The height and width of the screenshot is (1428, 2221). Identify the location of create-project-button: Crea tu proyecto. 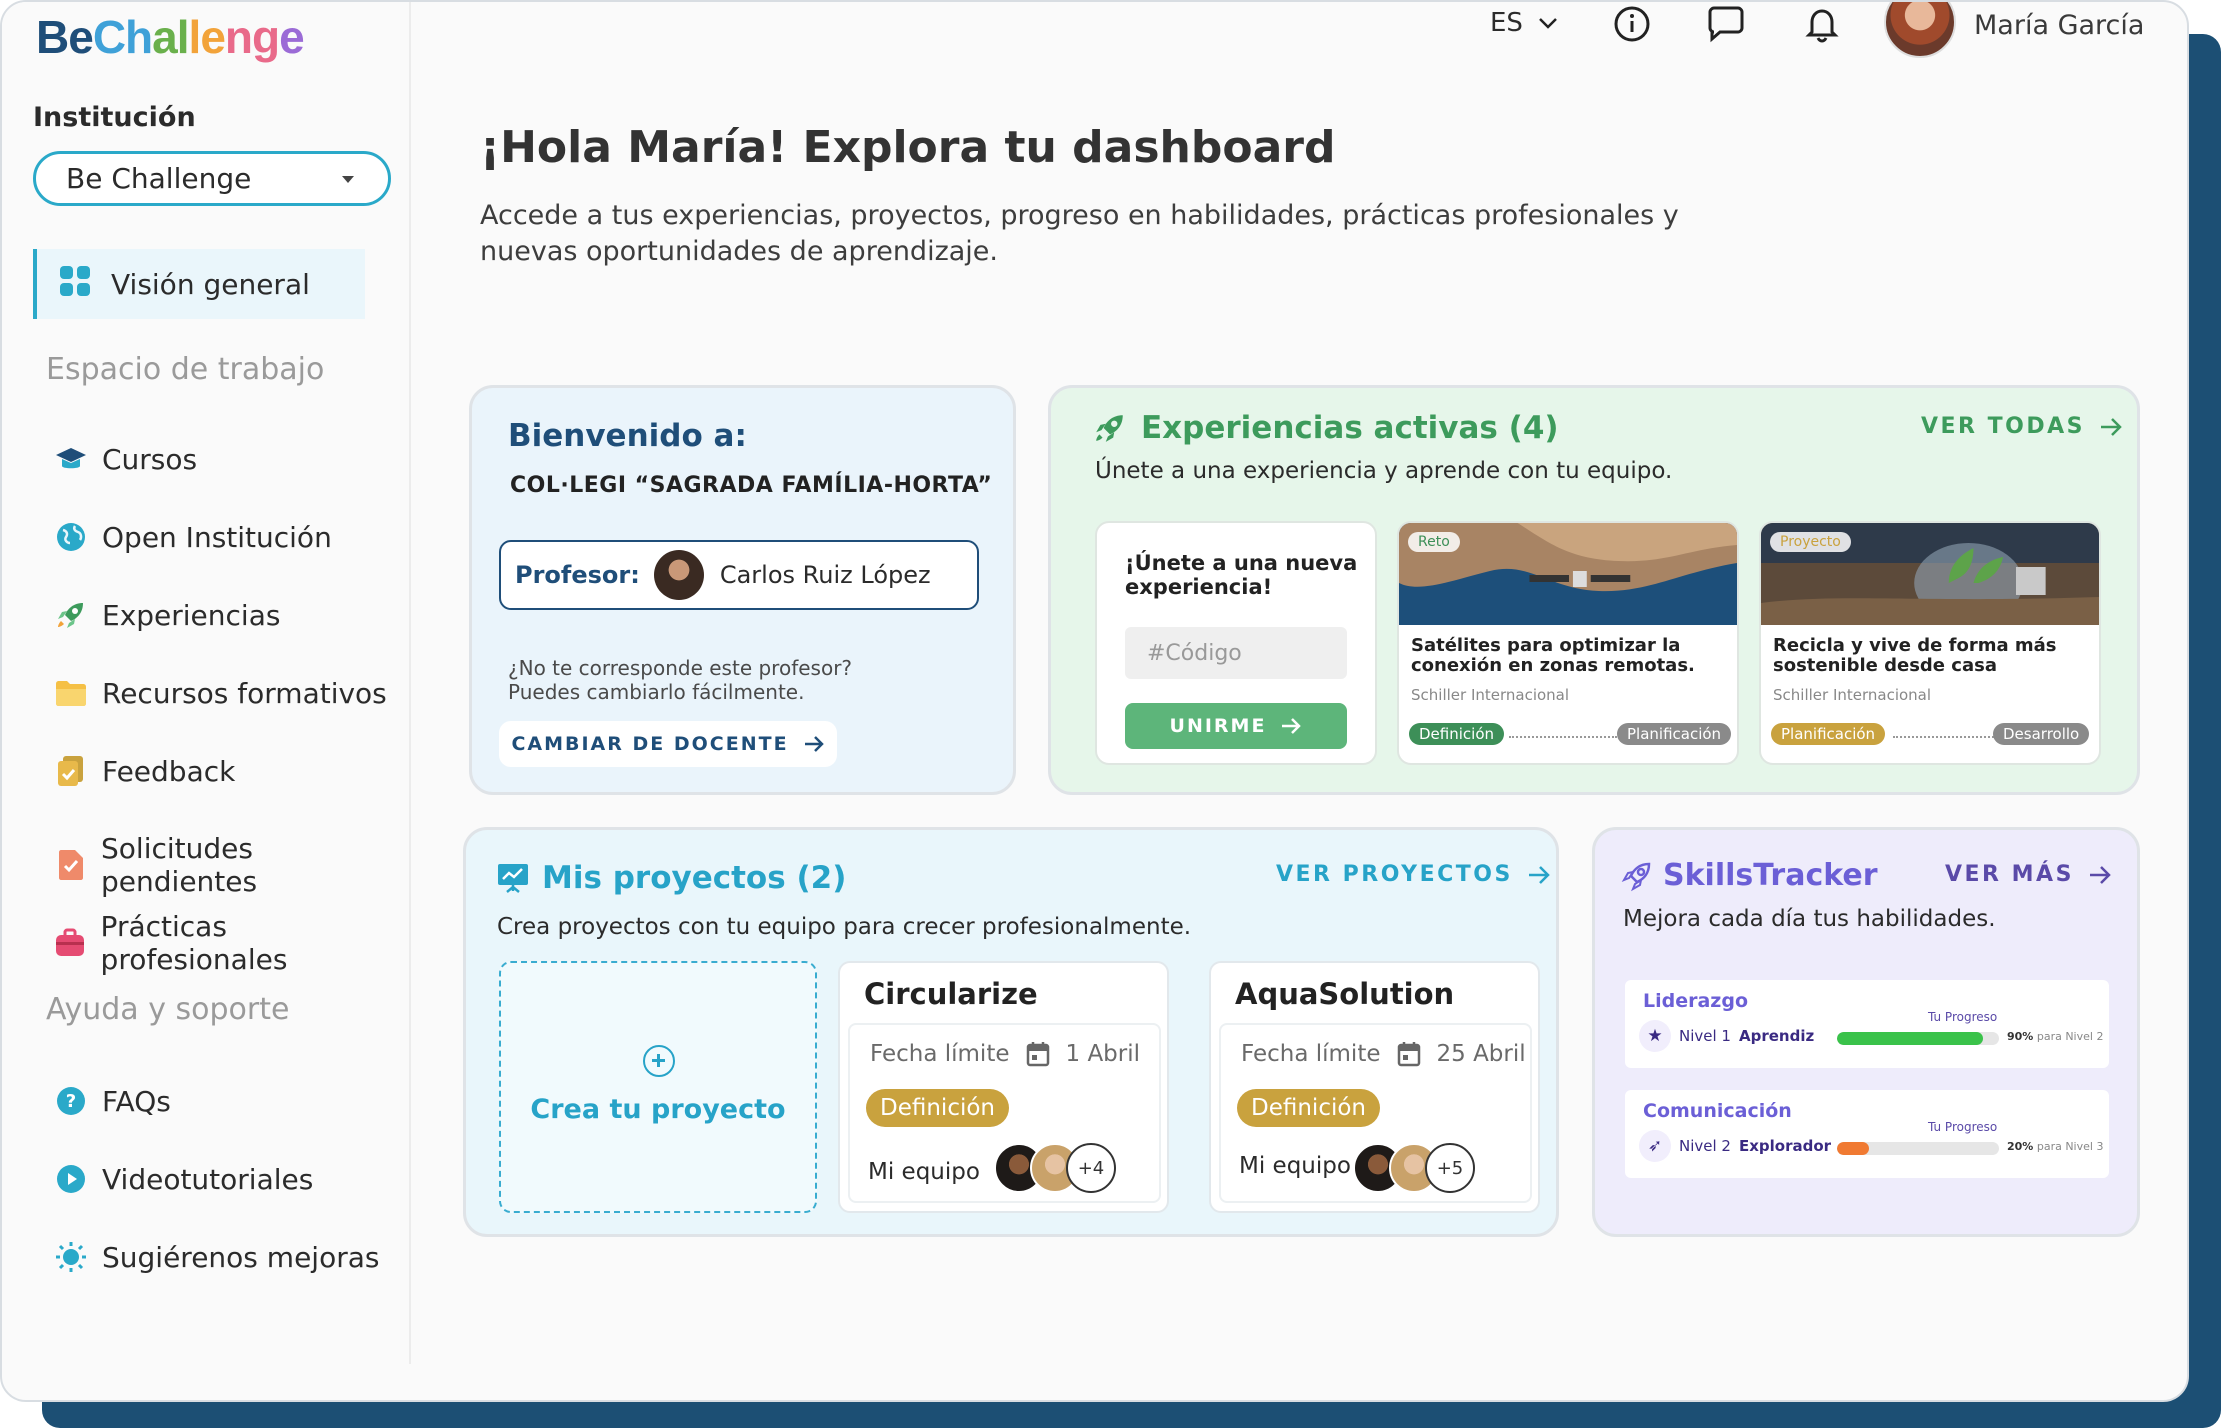
(658, 1087).